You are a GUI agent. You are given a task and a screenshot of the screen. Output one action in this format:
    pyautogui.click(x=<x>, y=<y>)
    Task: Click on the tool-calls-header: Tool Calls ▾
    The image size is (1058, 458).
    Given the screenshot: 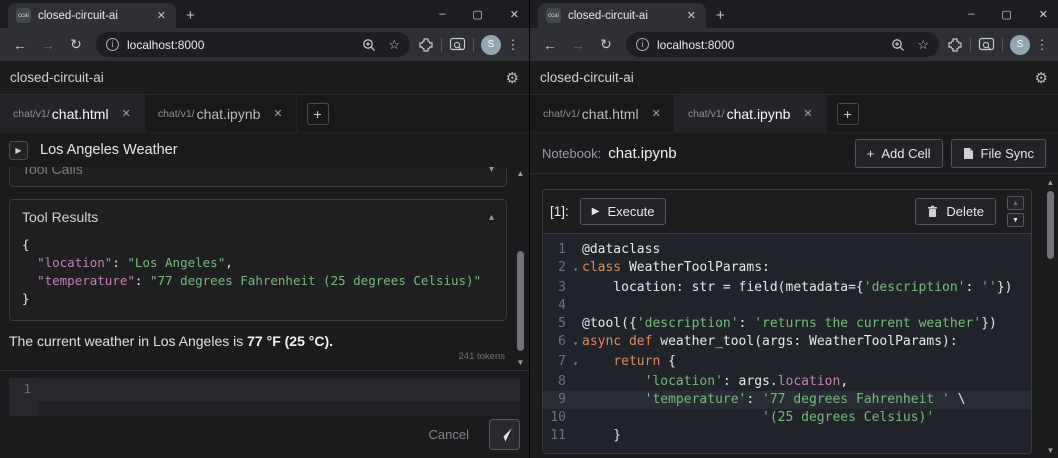 What is the action you would take?
    pyautogui.click(x=258, y=176)
    